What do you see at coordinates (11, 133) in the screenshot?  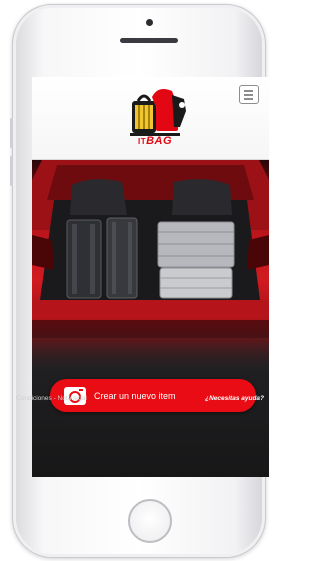 I see `volume-up-button` at bounding box center [11, 133].